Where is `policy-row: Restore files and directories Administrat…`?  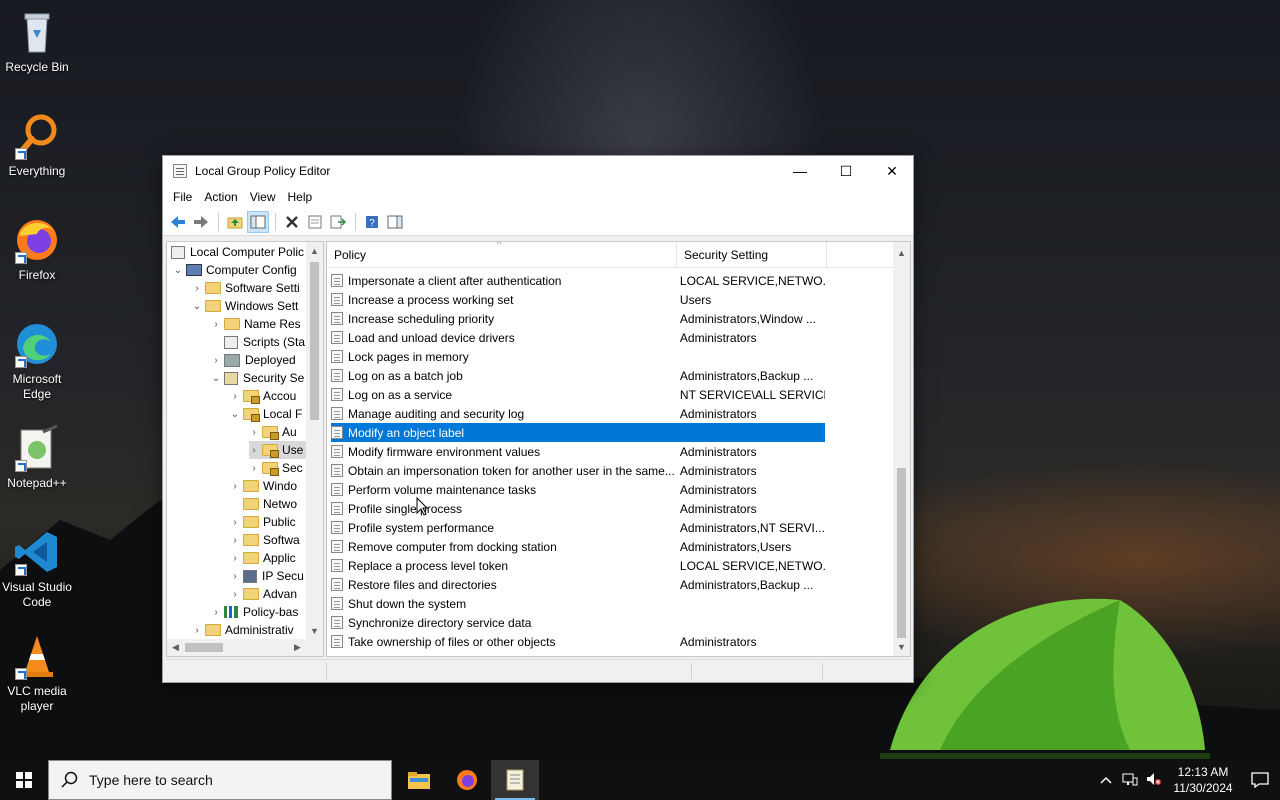 policy-row: Restore files and directories Administrat… is located at coordinates (578, 584).